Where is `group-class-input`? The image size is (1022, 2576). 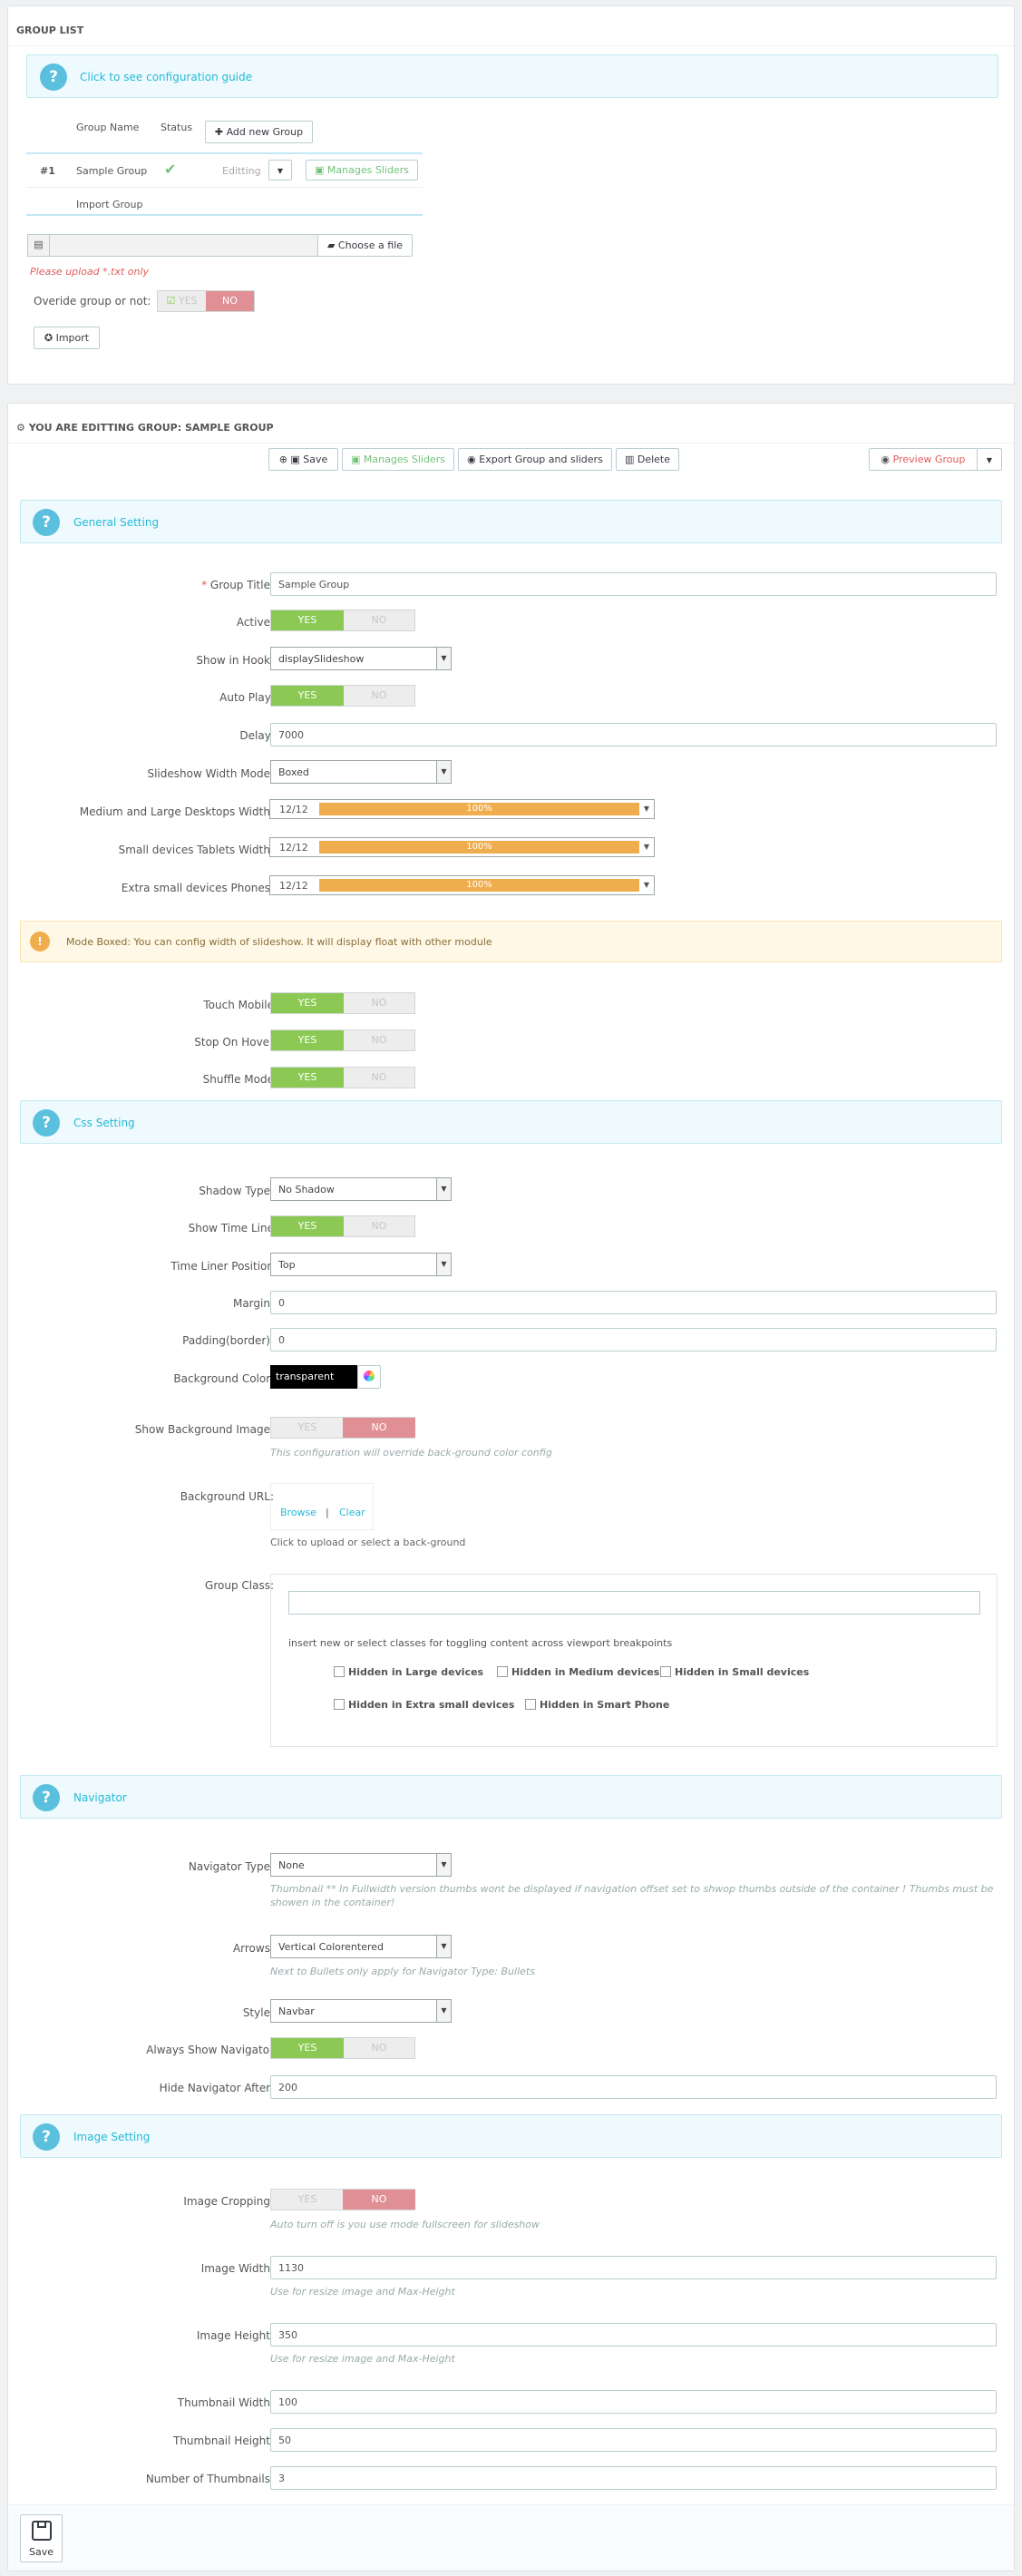
group-class-input is located at coordinates (634, 1603).